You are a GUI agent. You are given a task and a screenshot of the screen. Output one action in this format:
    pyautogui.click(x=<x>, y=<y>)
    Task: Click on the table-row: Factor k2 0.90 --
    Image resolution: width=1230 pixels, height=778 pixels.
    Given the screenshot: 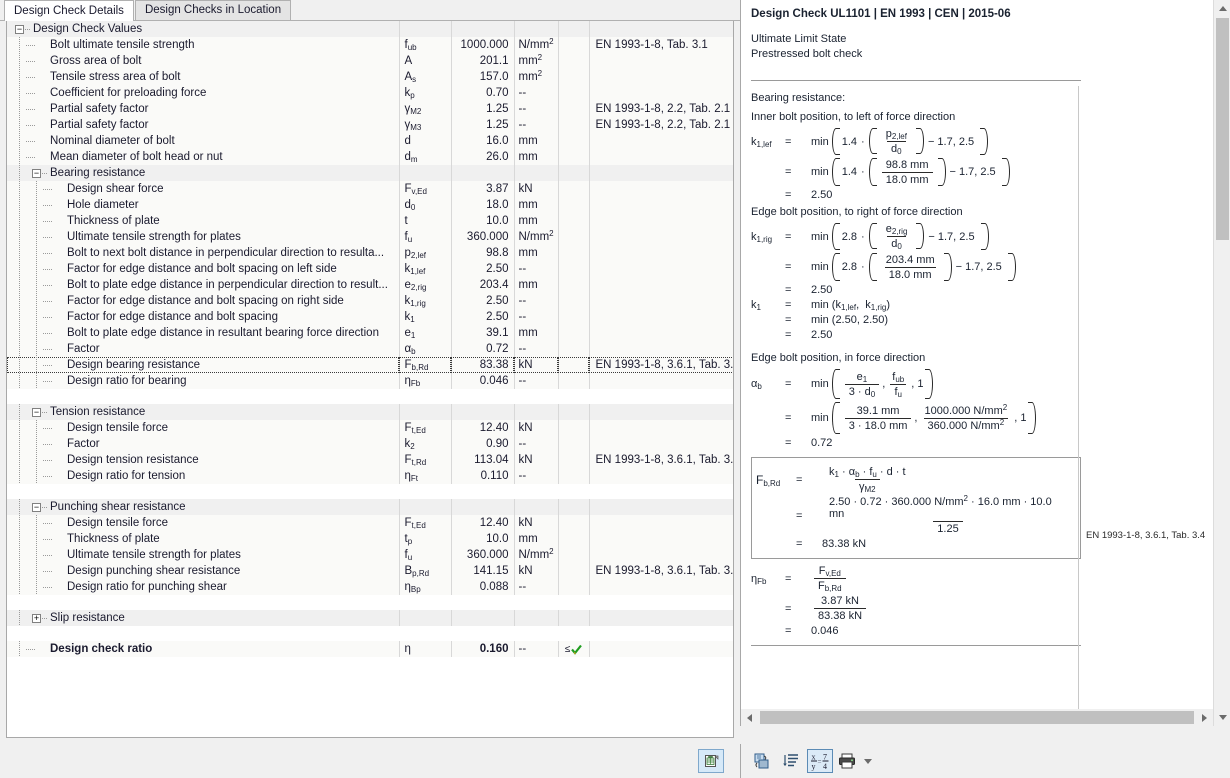 What is the action you would take?
    pyautogui.click(x=370, y=444)
    